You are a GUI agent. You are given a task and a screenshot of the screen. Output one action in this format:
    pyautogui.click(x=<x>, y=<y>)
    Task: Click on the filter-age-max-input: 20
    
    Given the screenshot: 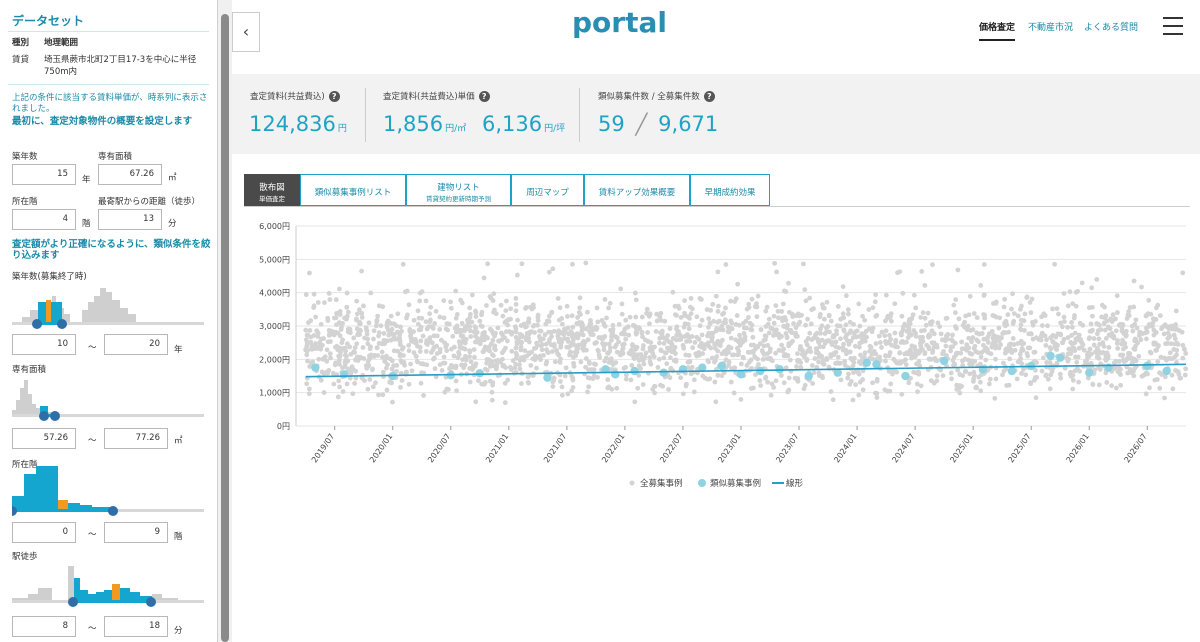 What is the action you would take?
    pyautogui.click(x=136, y=344)
    